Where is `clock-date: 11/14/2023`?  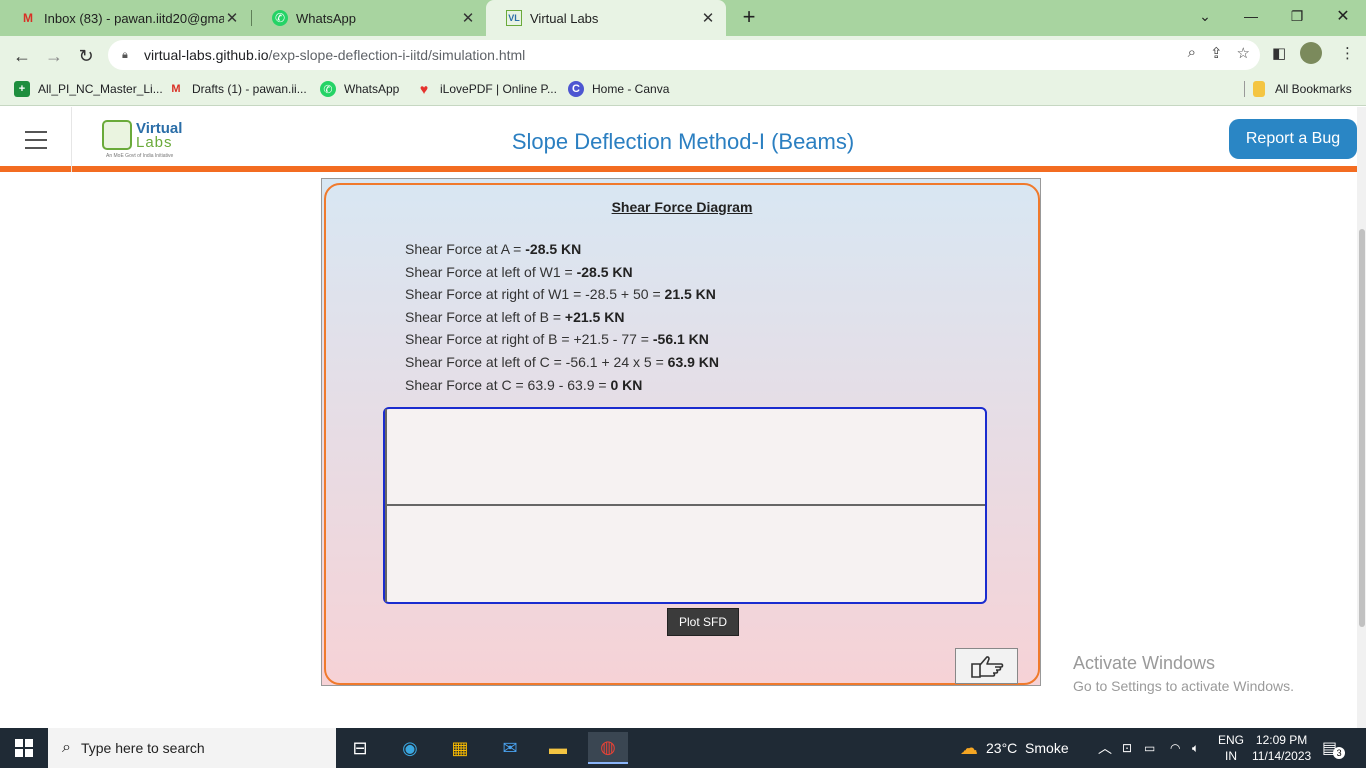
clock-date: 11/14/2023 is located at coordinates (1282, 756).